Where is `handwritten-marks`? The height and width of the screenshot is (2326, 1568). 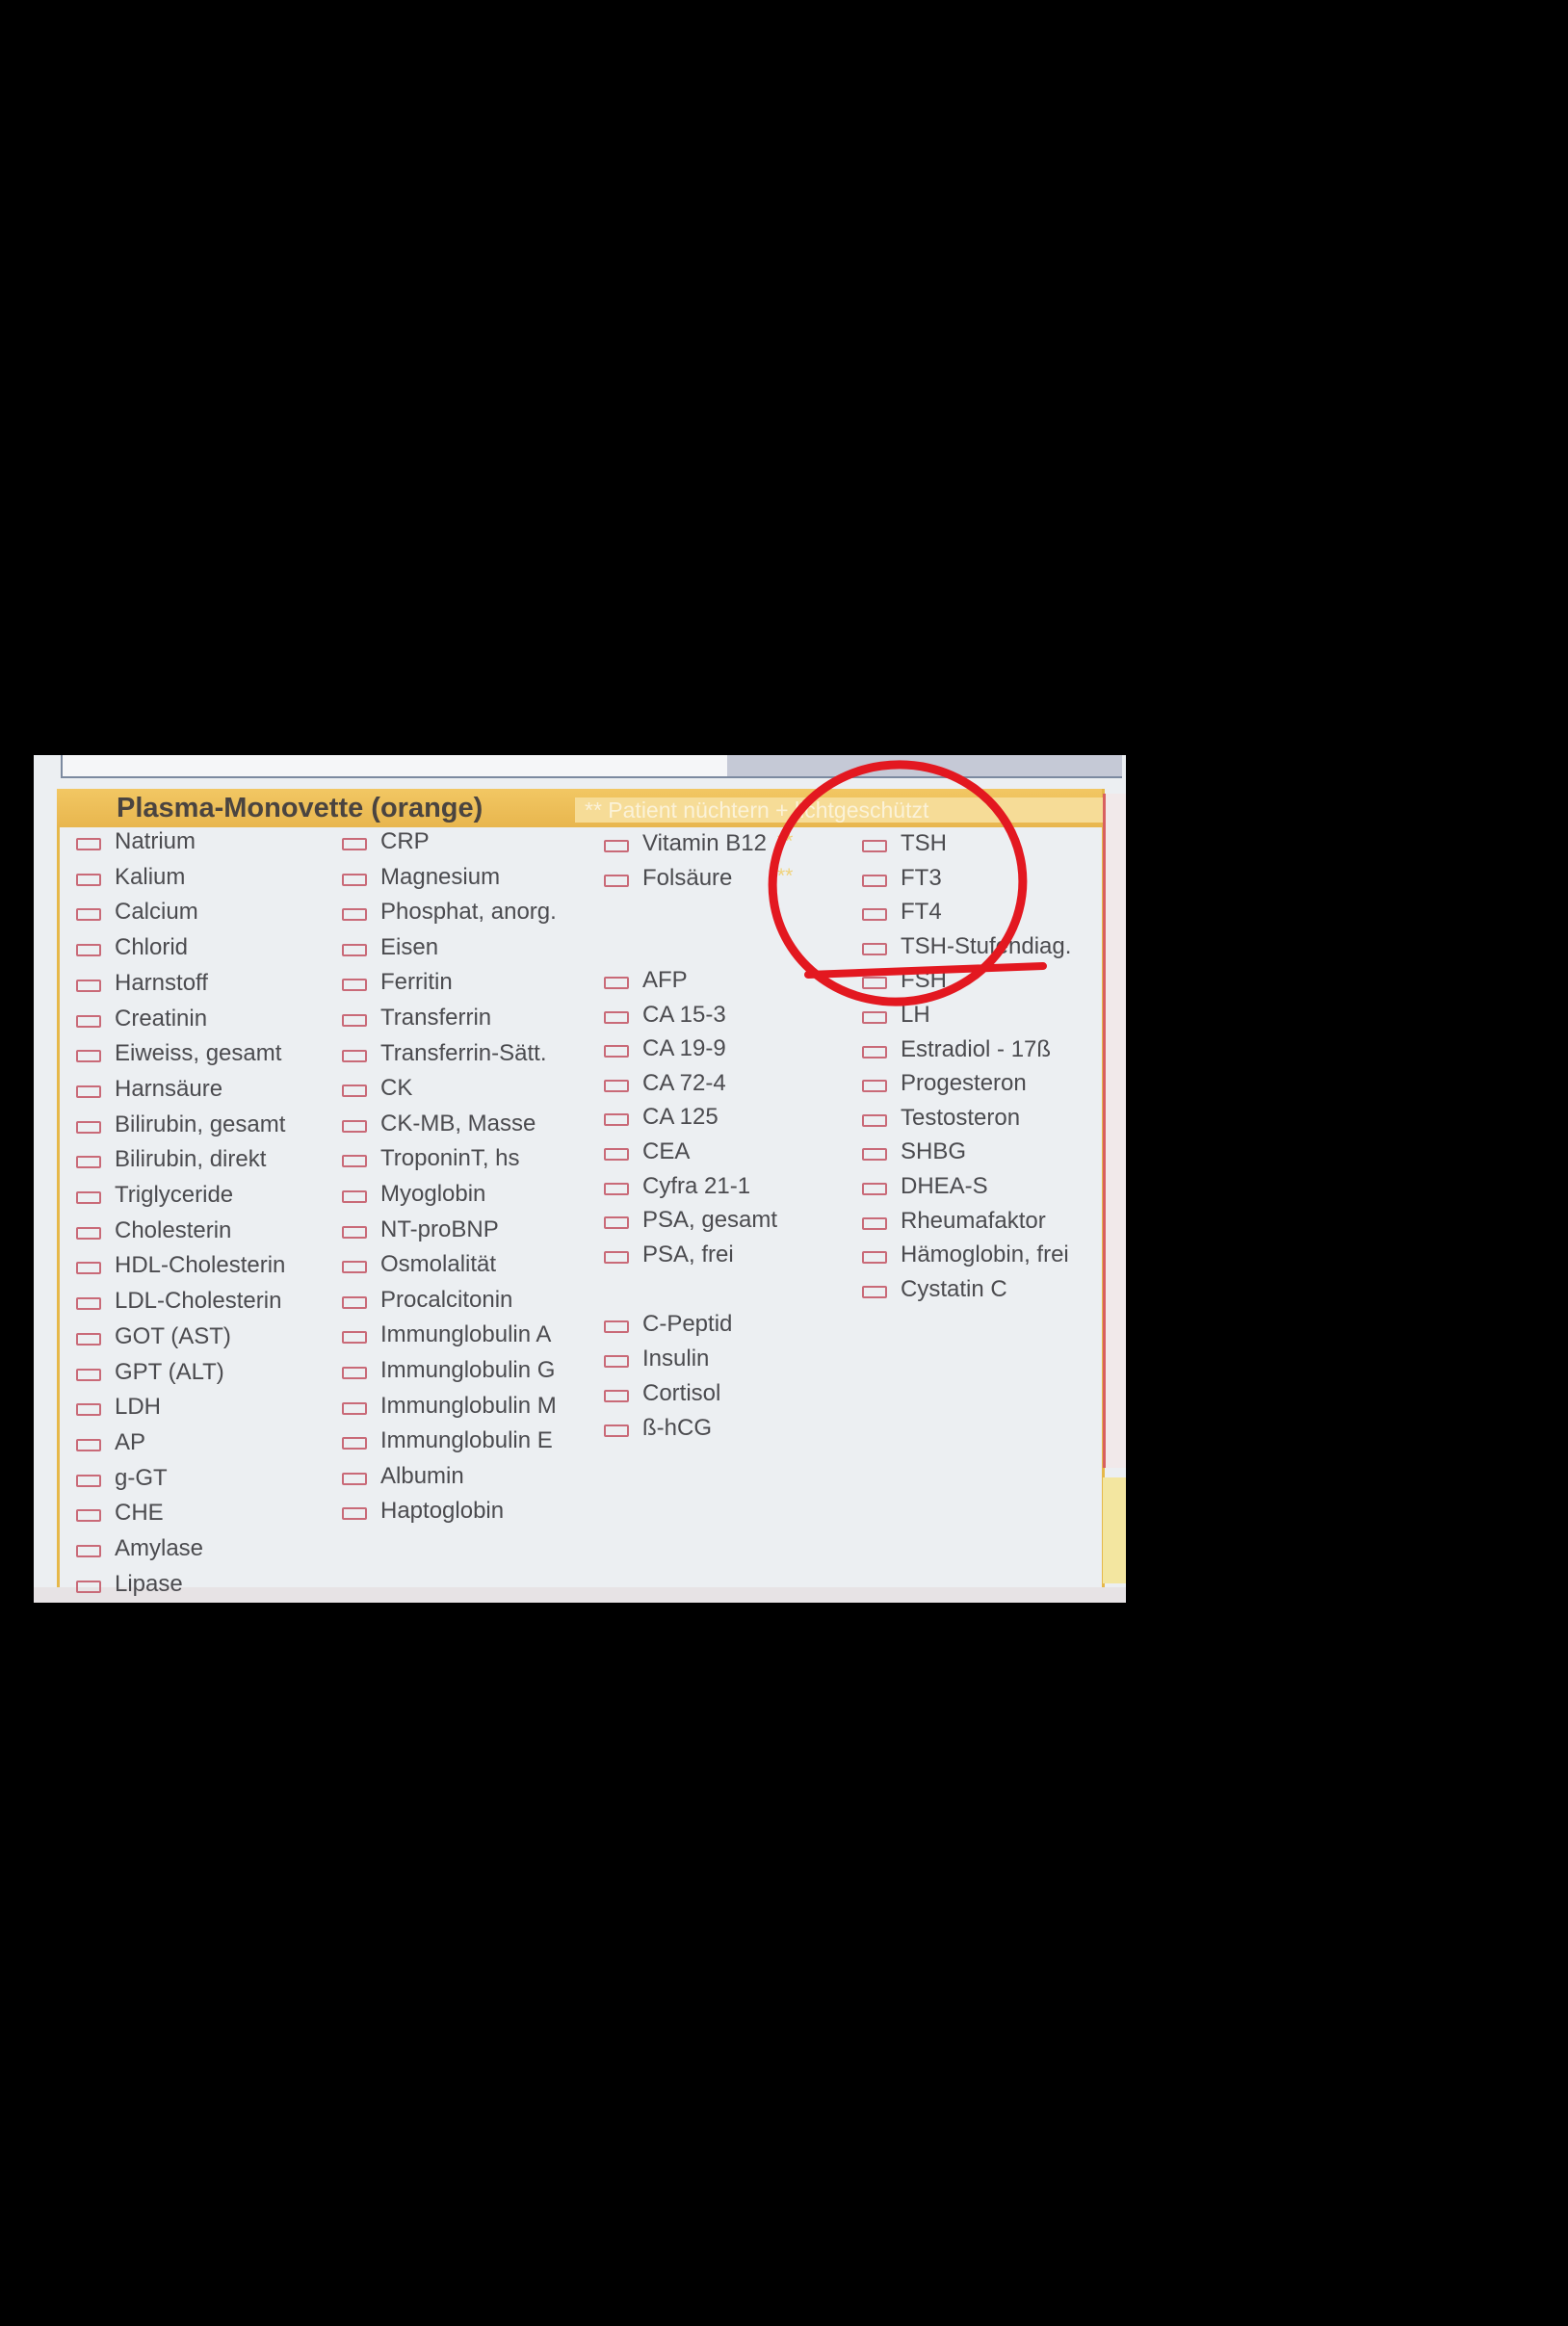 handwritten-marks is located at coordinates (907, 883).